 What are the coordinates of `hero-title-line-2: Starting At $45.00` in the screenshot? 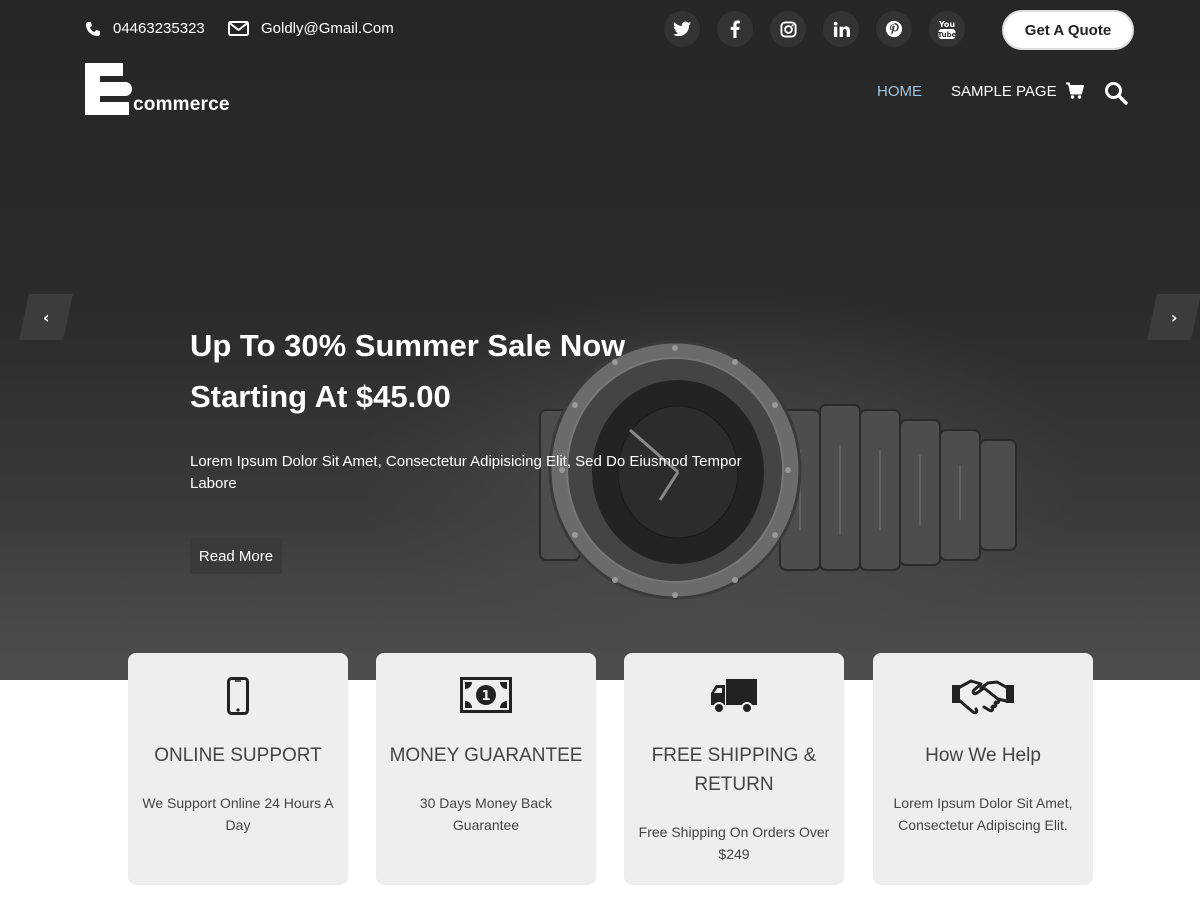 It's located at (320, 396).